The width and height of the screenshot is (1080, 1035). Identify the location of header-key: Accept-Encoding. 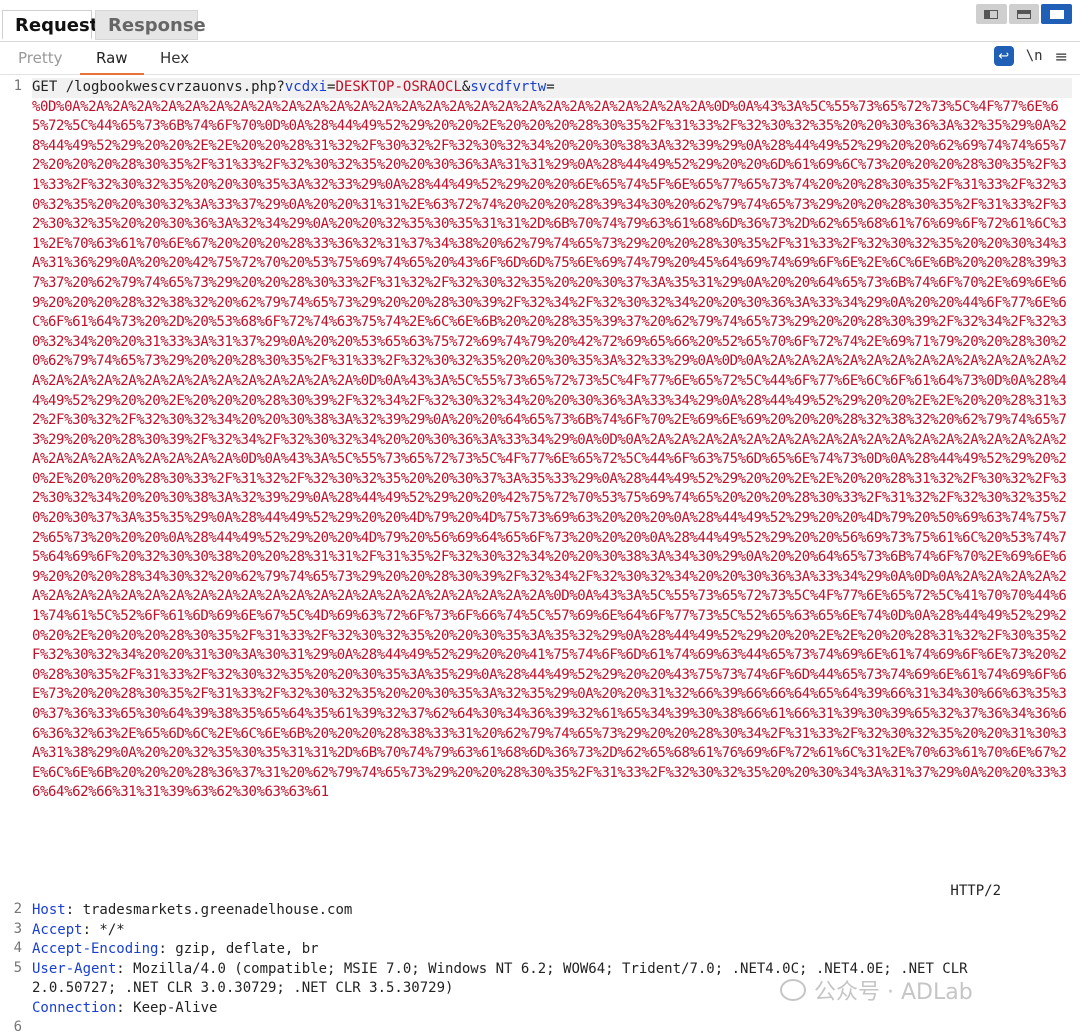
(95, 949).